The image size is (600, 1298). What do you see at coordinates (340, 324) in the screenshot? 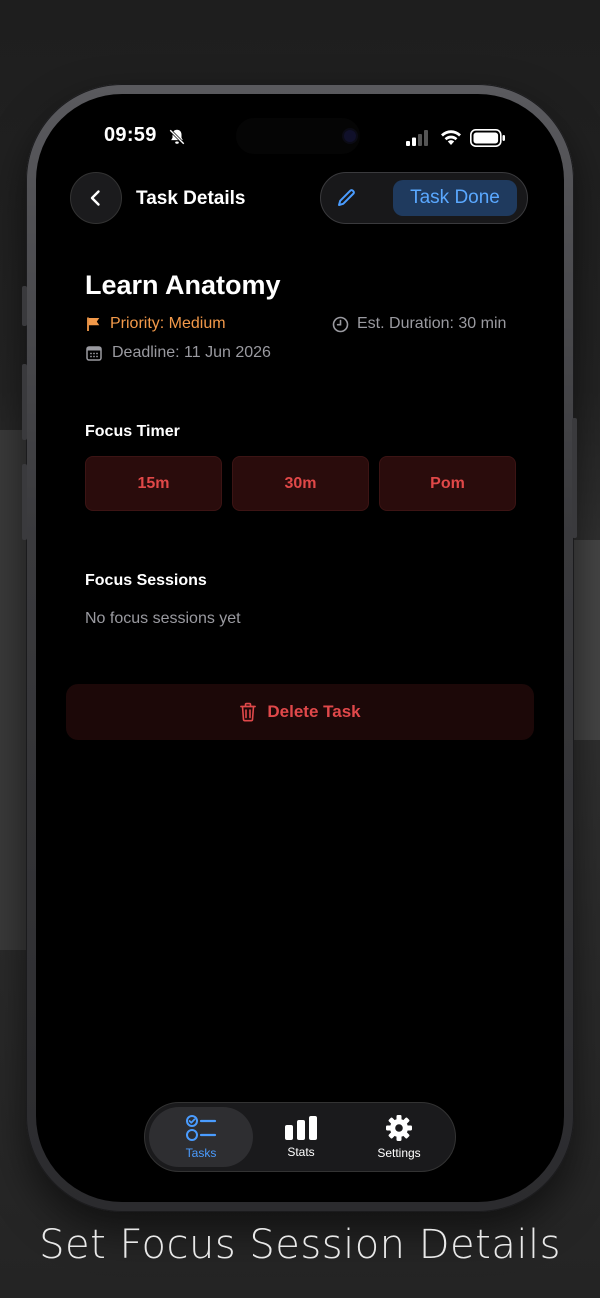
I see `clock-icon` at bounding box center [340, 324].